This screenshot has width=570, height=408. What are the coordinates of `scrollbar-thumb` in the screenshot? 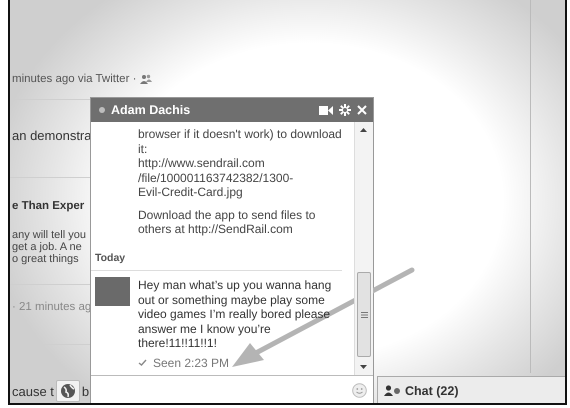 It's located at (364, 314).